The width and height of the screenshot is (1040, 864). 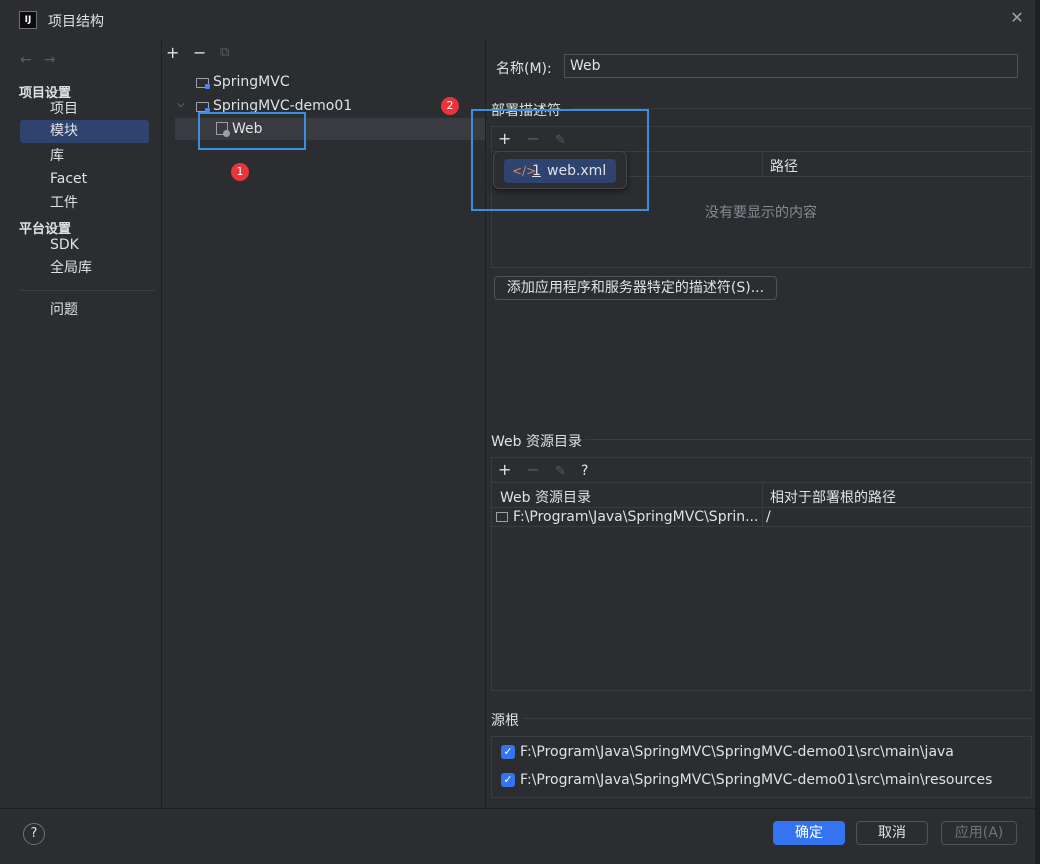 I want to click on annotation-box-web, so click(x=252, y=131).